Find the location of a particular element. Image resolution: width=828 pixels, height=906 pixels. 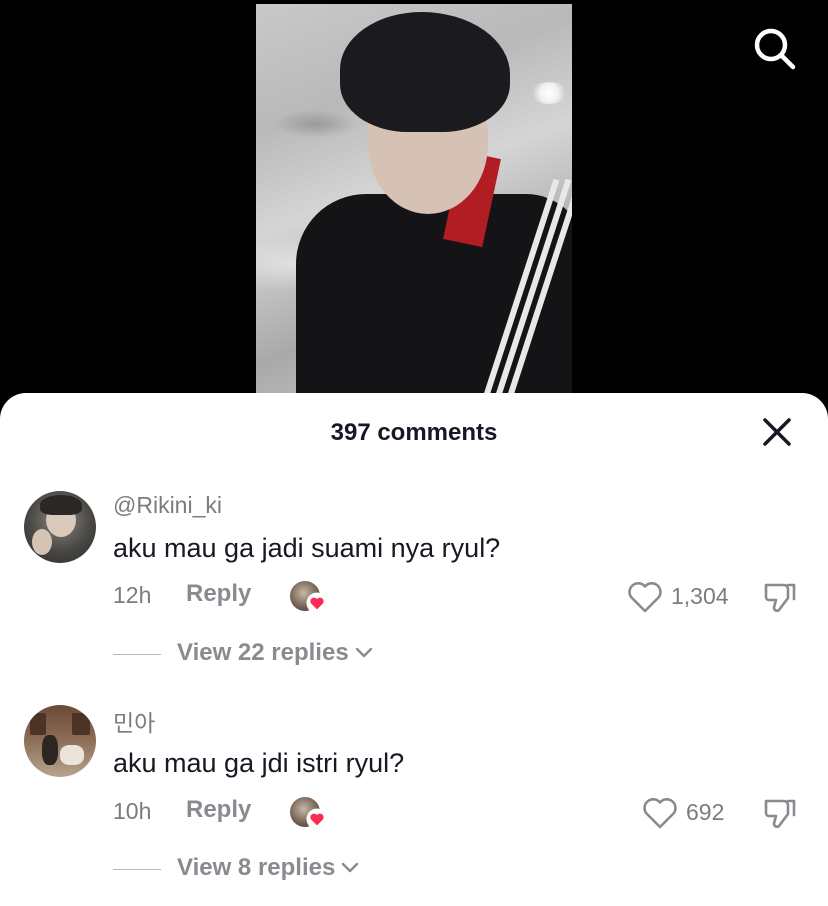

view-replies-button: View 22 replies is located at coordinates (275, 653).